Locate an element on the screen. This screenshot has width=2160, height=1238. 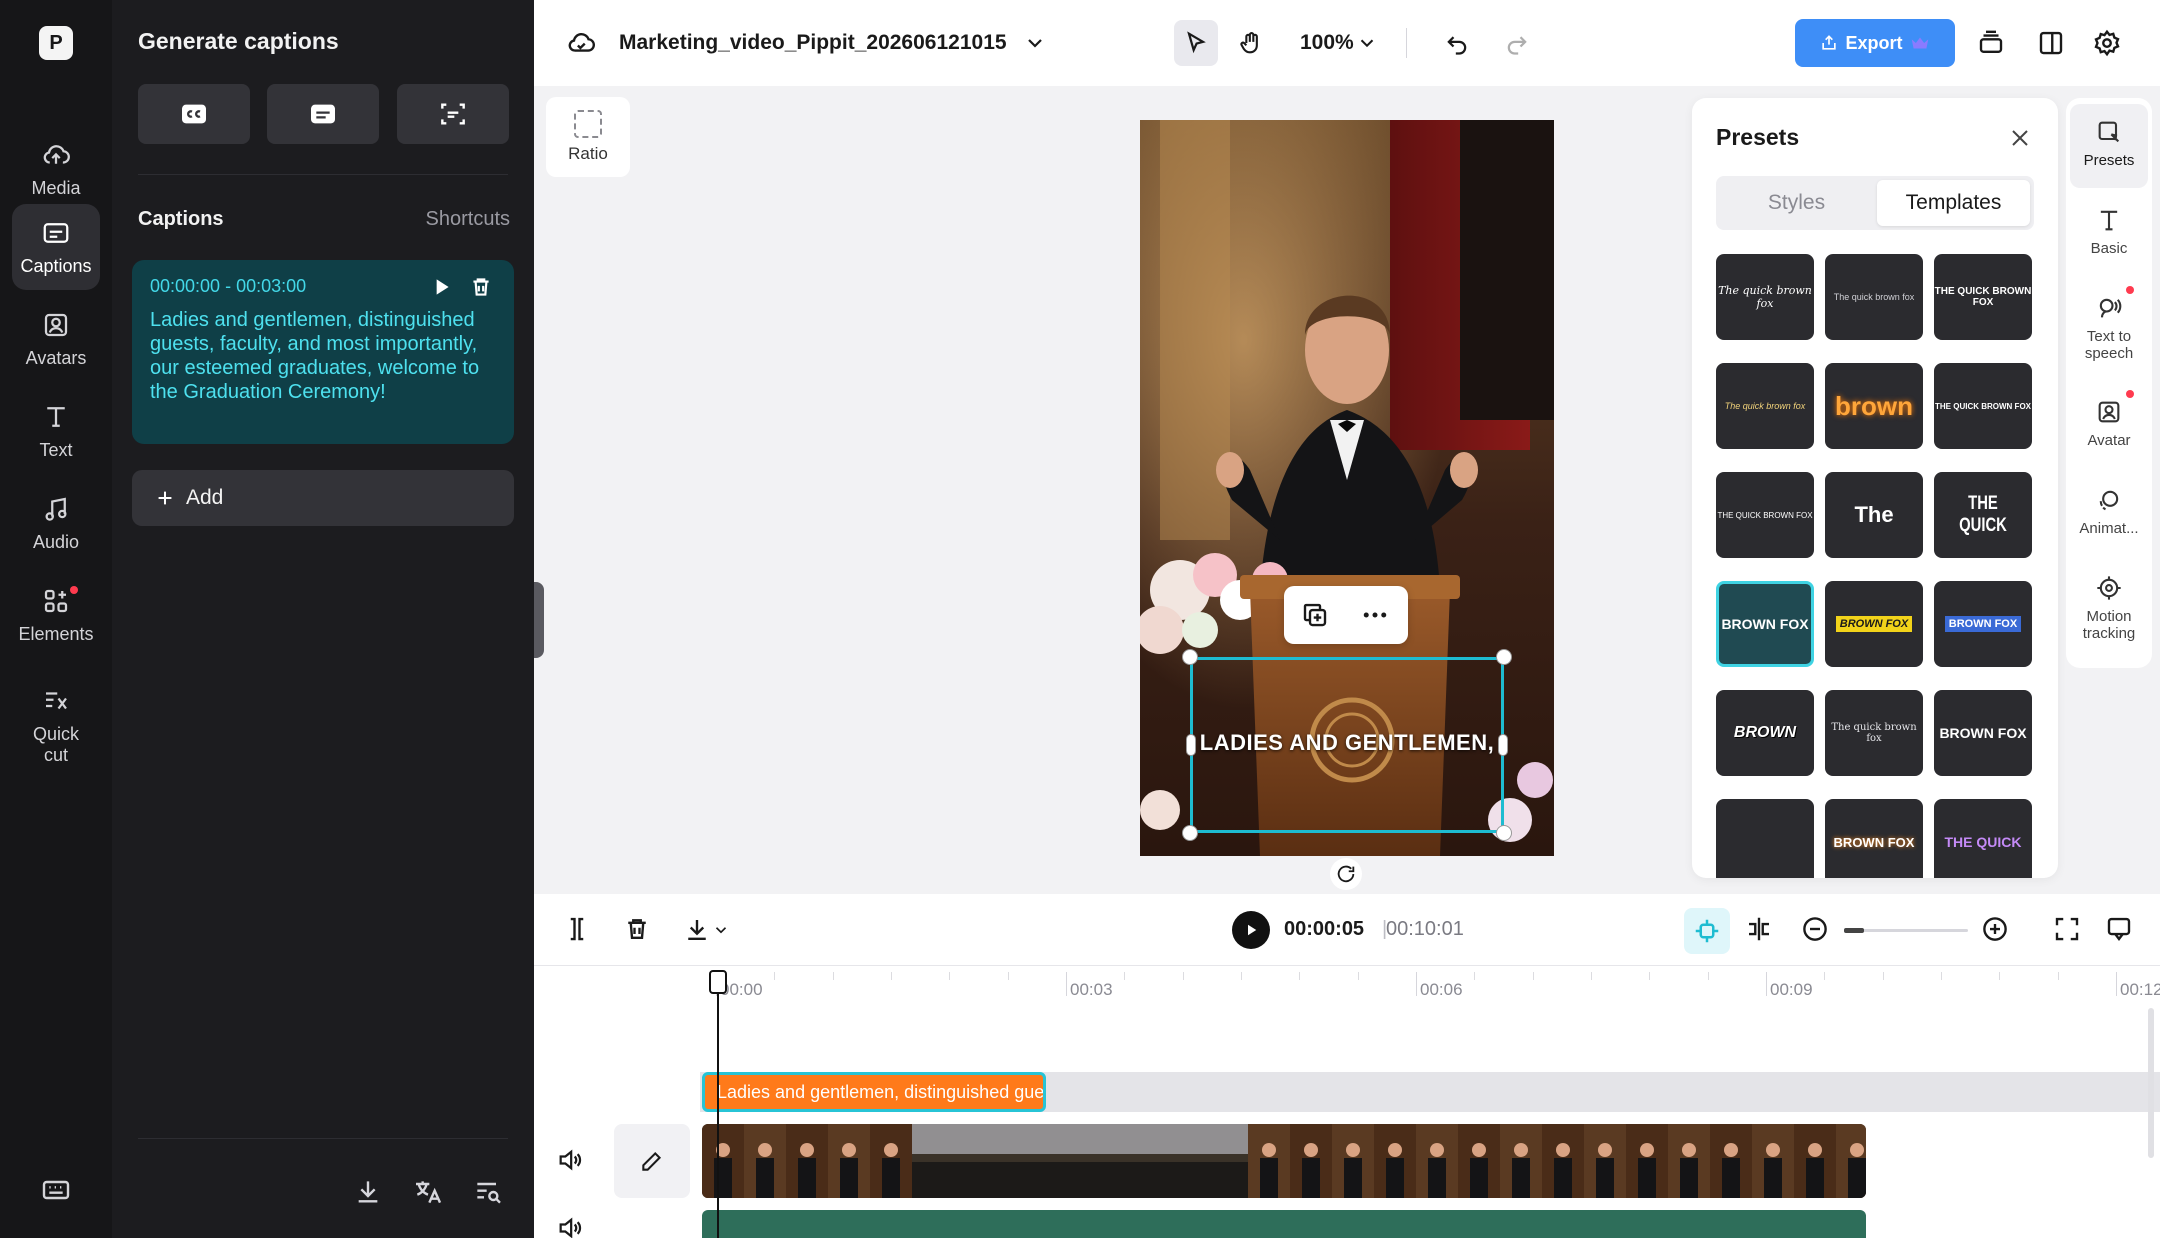
right-rail-item-basic: Basic is located at coordinates (2109, 234).